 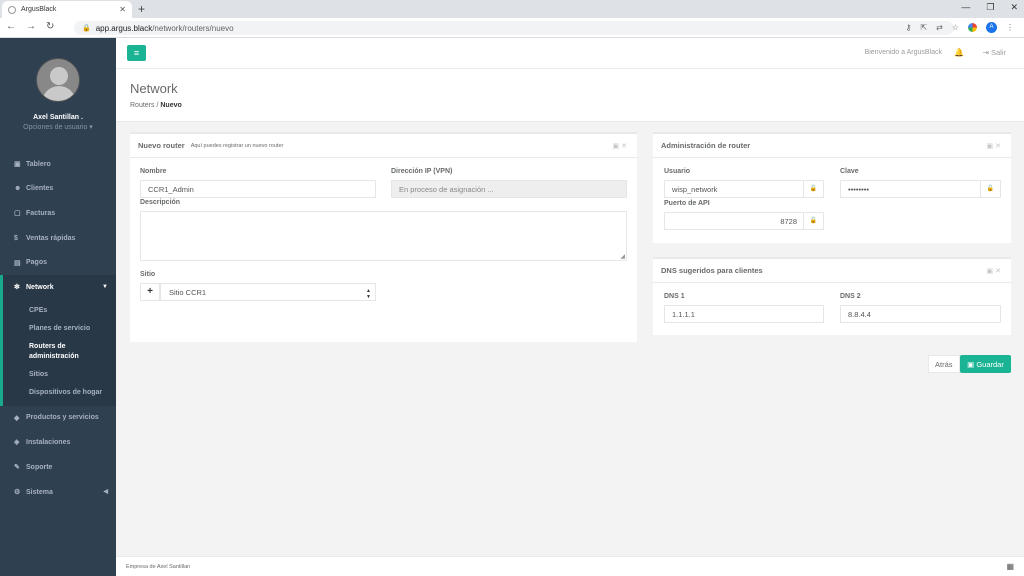 What do you see at coordinates (383, 236) in the screenshot?
I see `description-textarea: ◢` at bounding box center [383, 236].